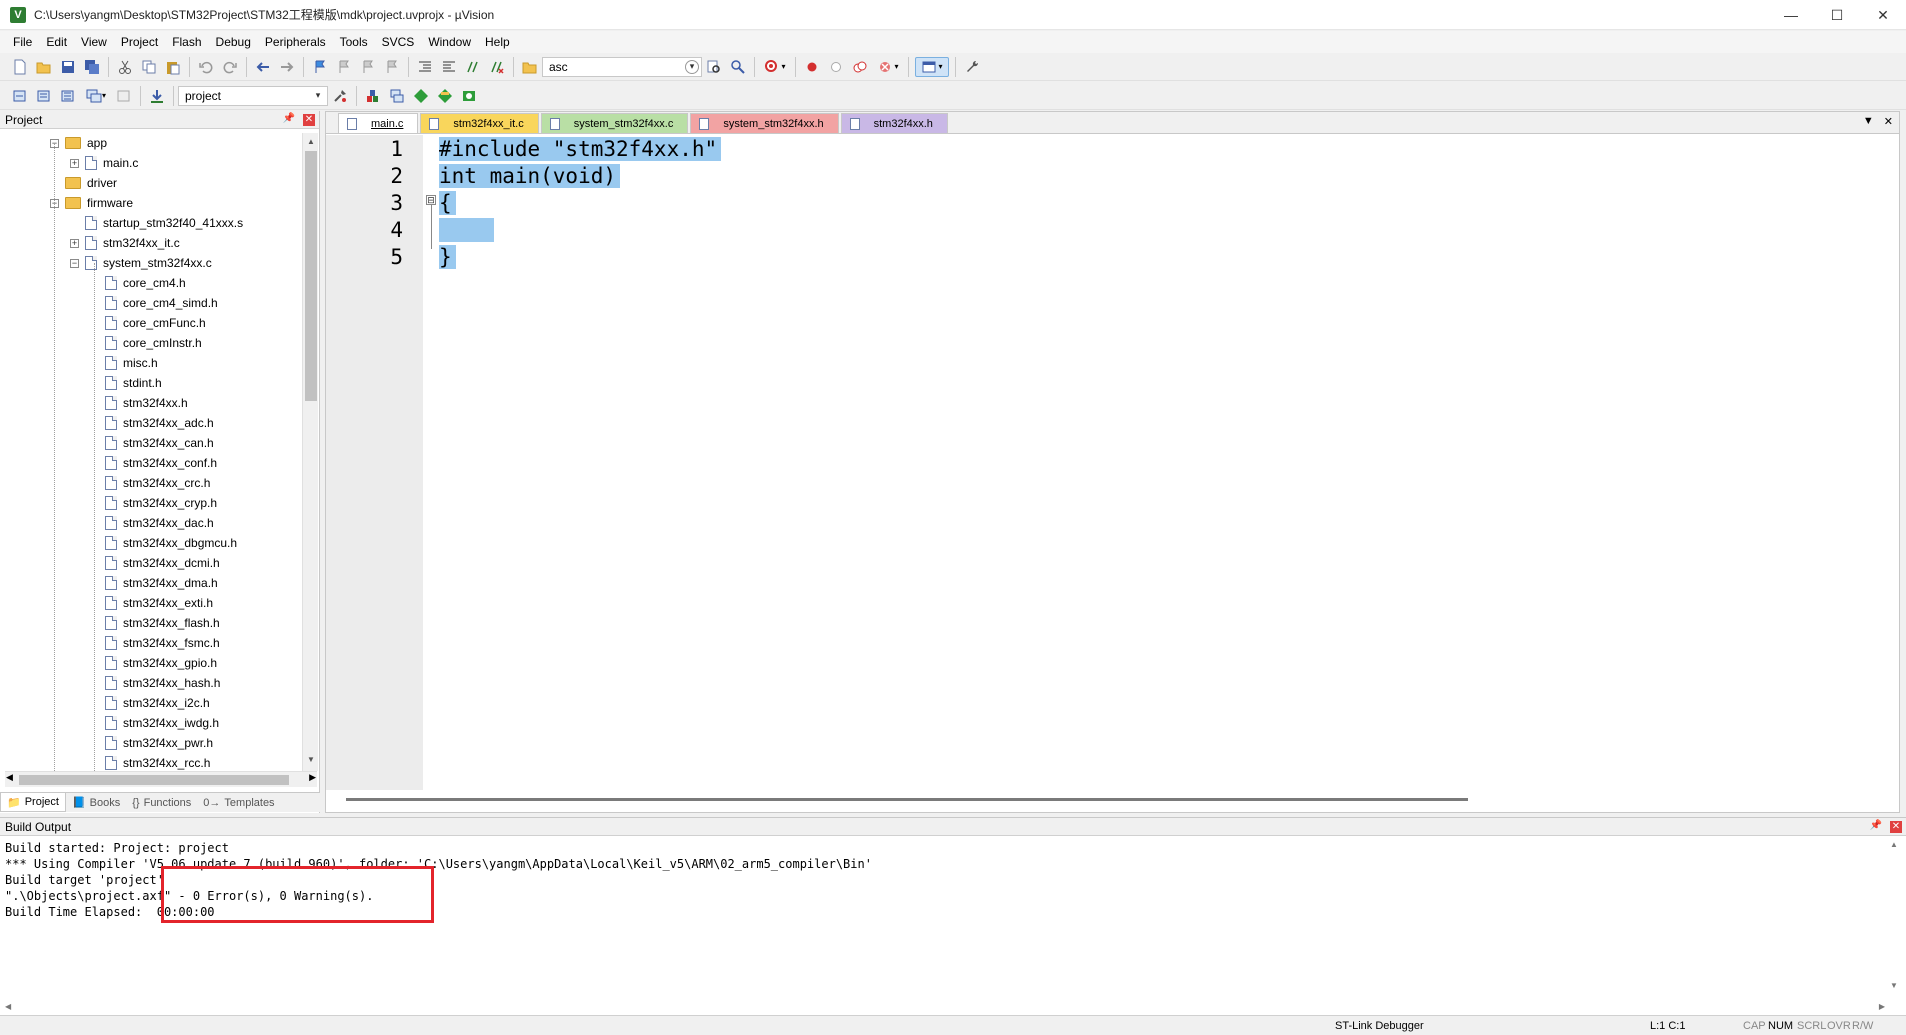 This screenshot has width=1906, height=1035. Describe the element at coordinates (263, 67) in the screenshot. I see `navigate-back-icon` at that location.